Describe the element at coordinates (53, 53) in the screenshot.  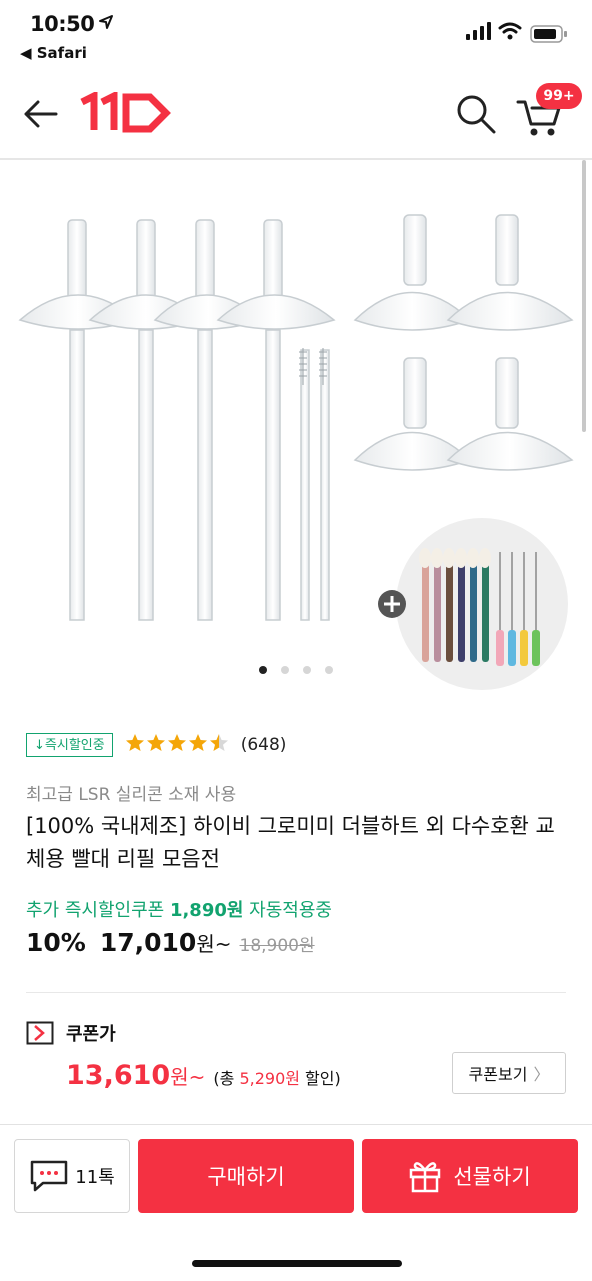
I see `back-to-safari: ◀ Safari` at that location.